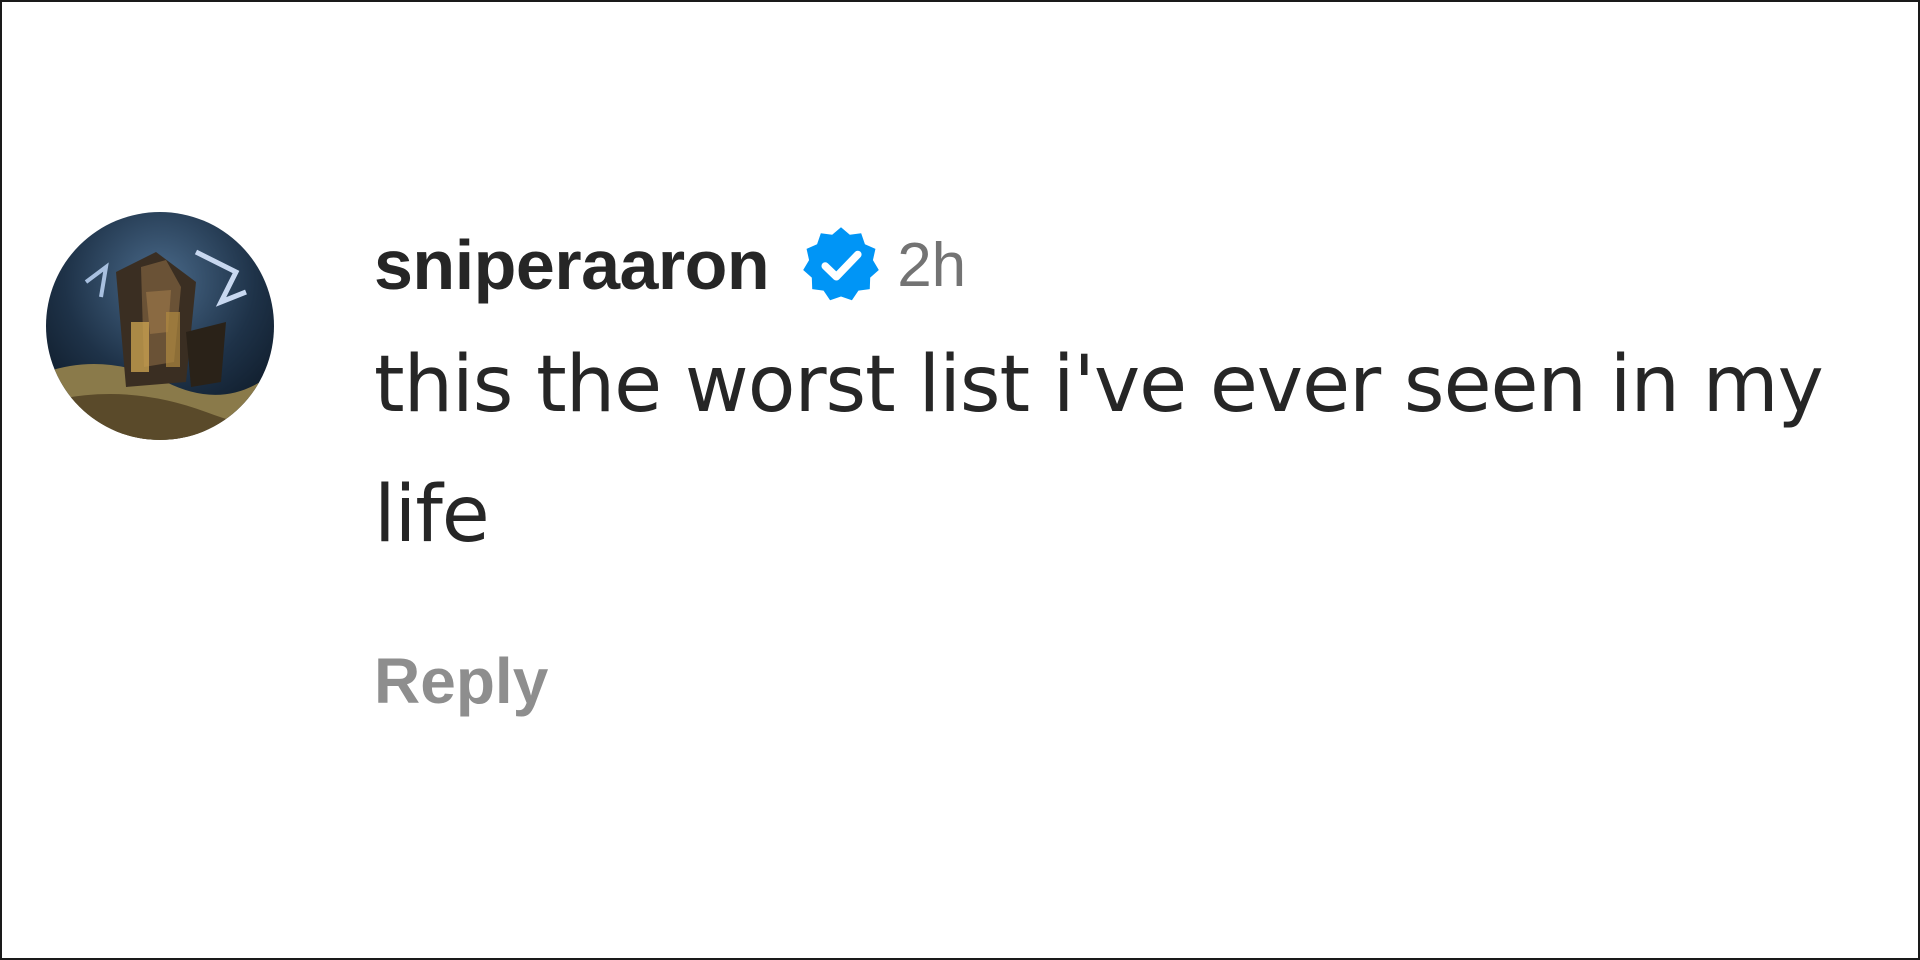  What do you see at coordinates (931, 265) in the screenshot?
I see `comment-timestamp: 2h` at bounding box center [931, 265].